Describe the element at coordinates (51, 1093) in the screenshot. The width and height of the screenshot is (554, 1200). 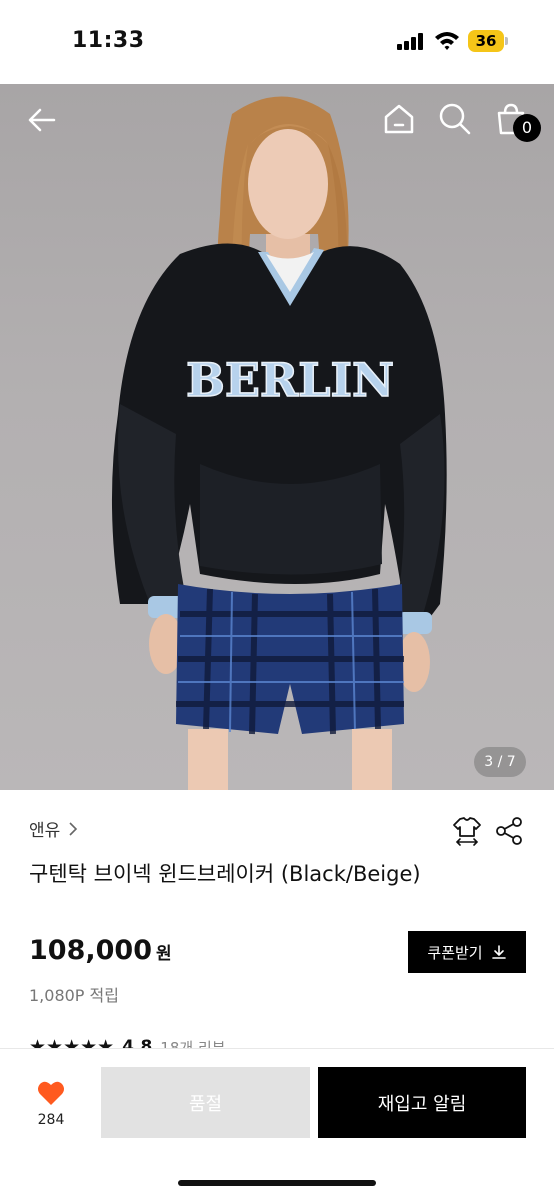
I see `heart-icon` at that location.